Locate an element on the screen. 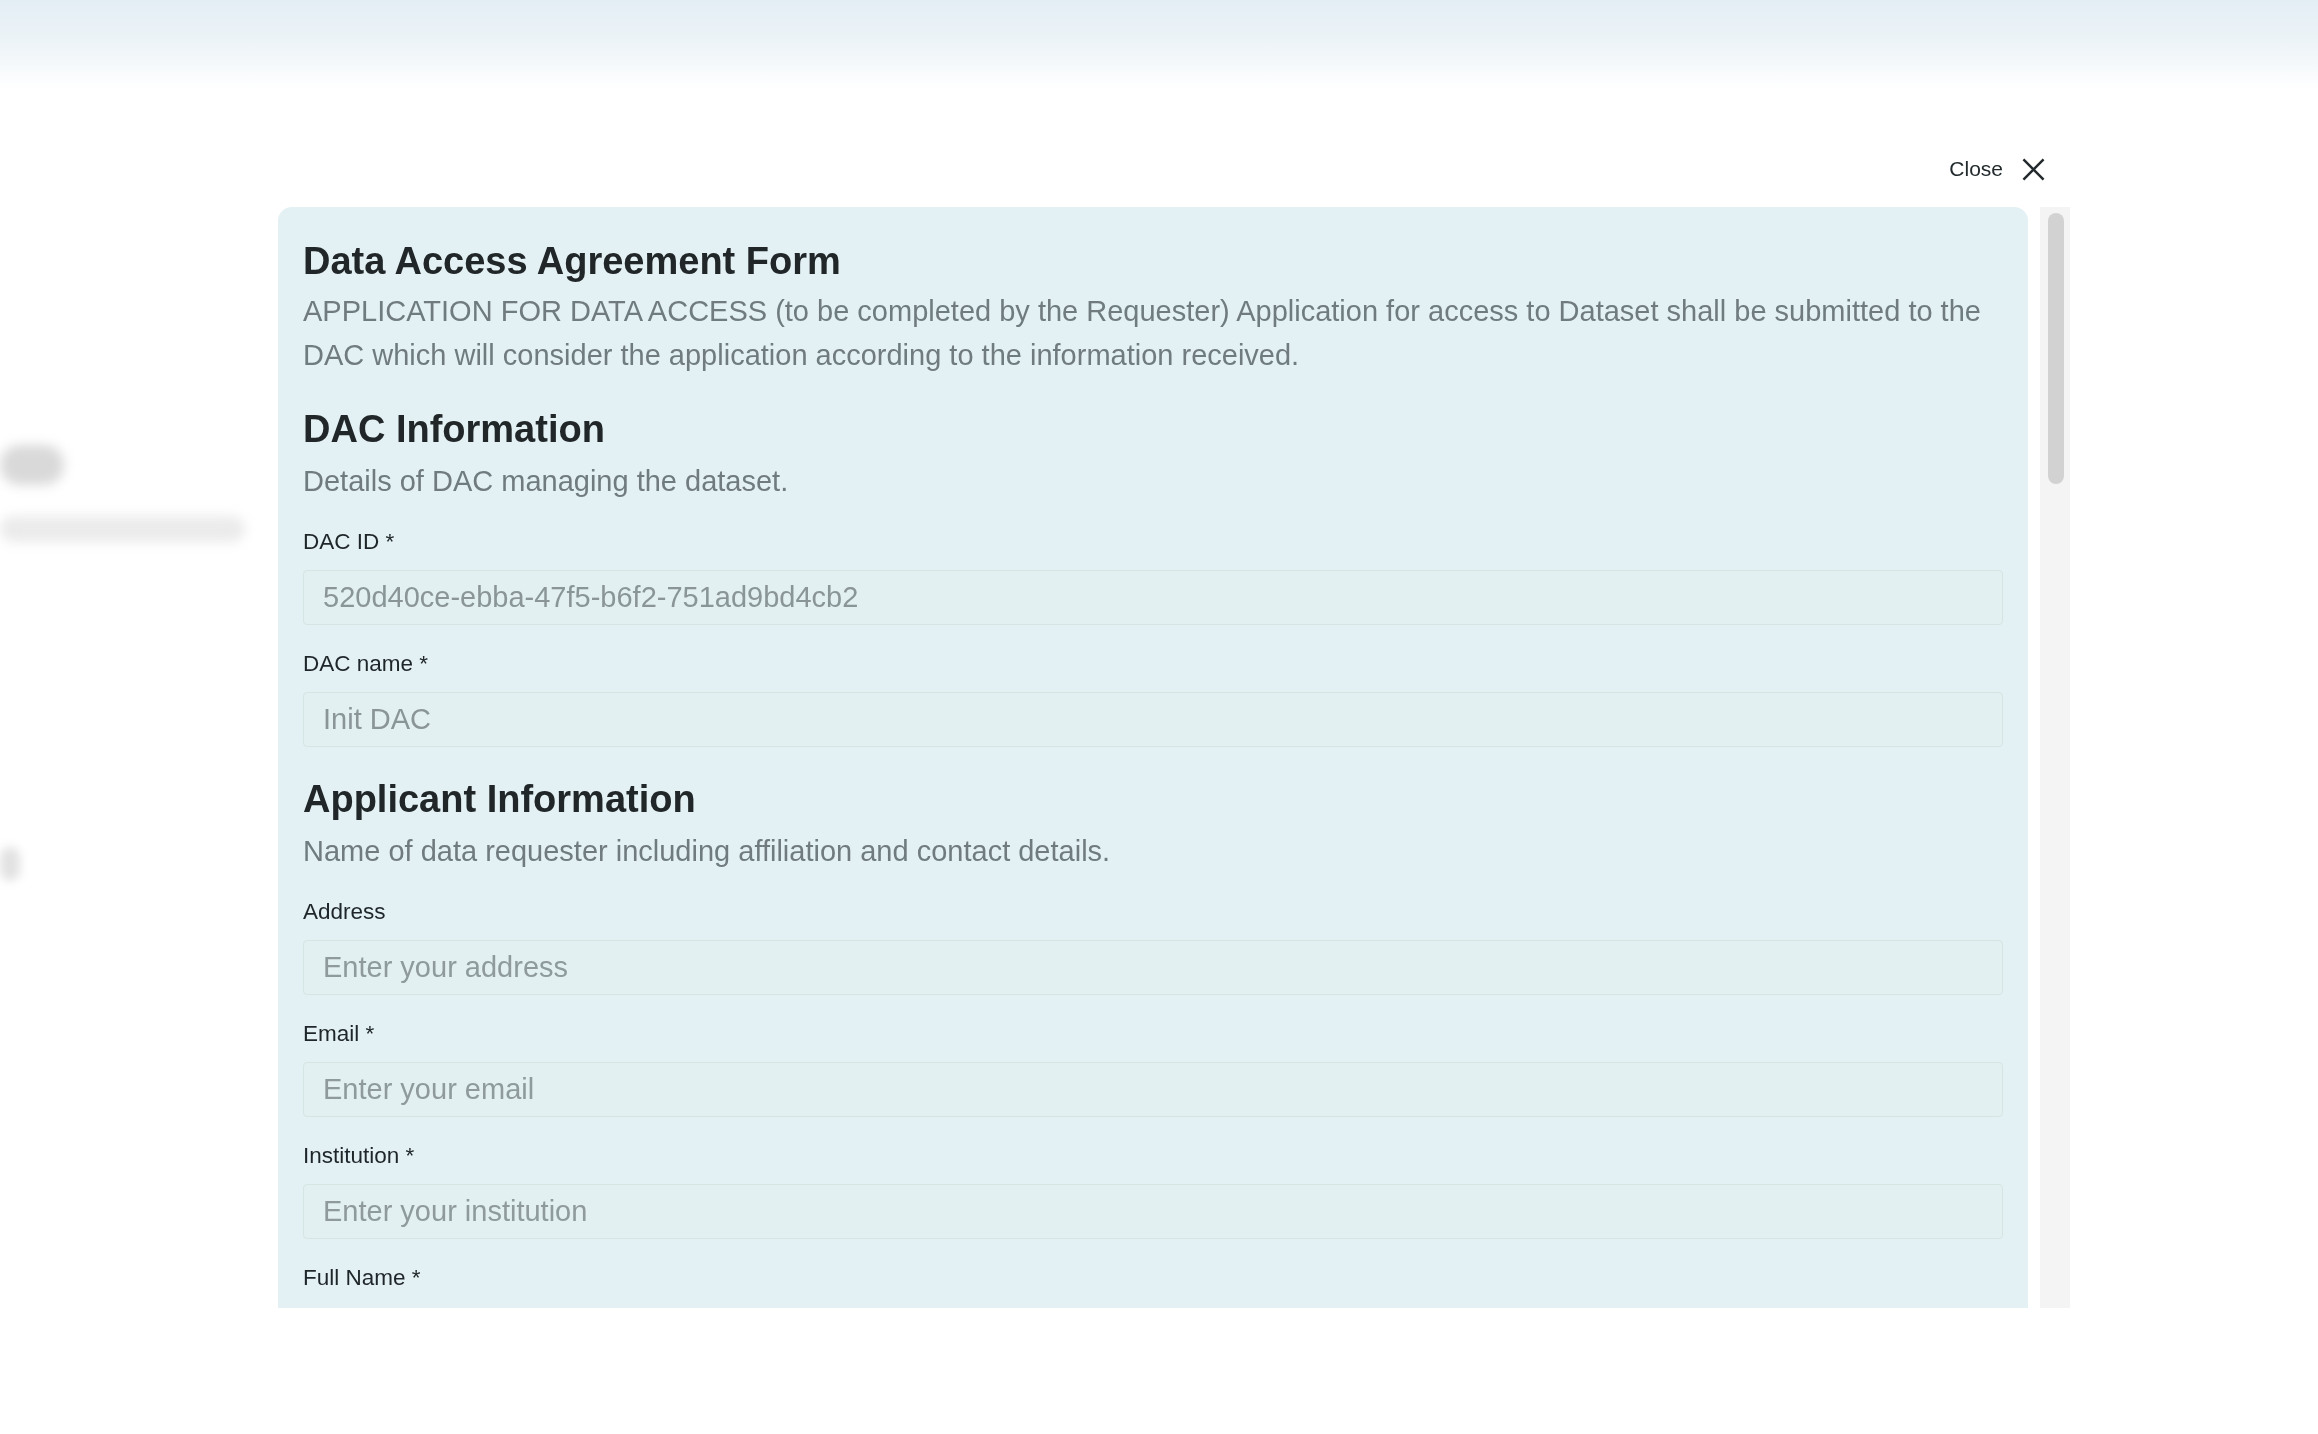 Image resolution: width=2318 pixels, height=1434 pixels. section-heading: Applicant Information is located at coordinates (500, 799).